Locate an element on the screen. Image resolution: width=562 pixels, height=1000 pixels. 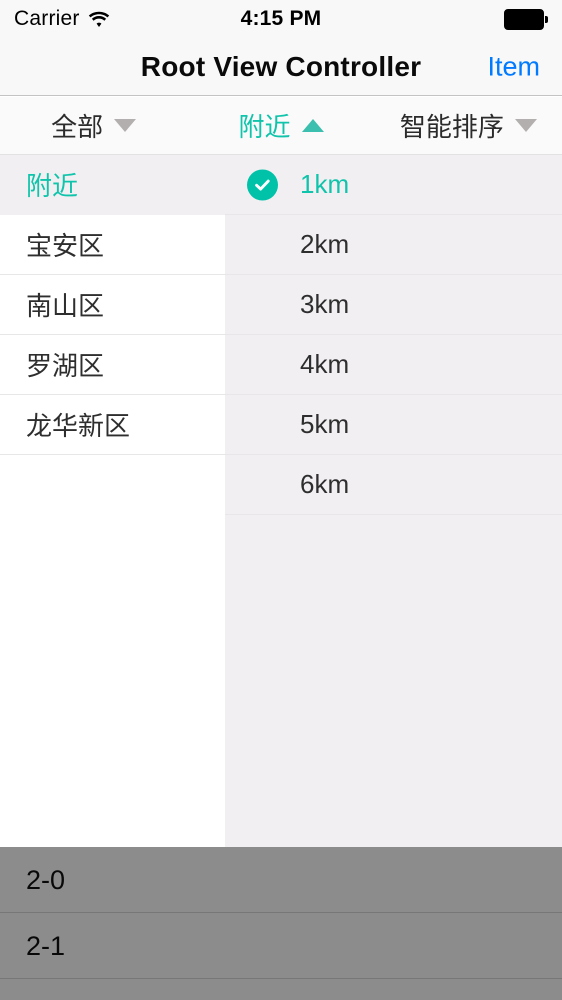
distance-item-label: 4km is located at coordinates (325, 364).